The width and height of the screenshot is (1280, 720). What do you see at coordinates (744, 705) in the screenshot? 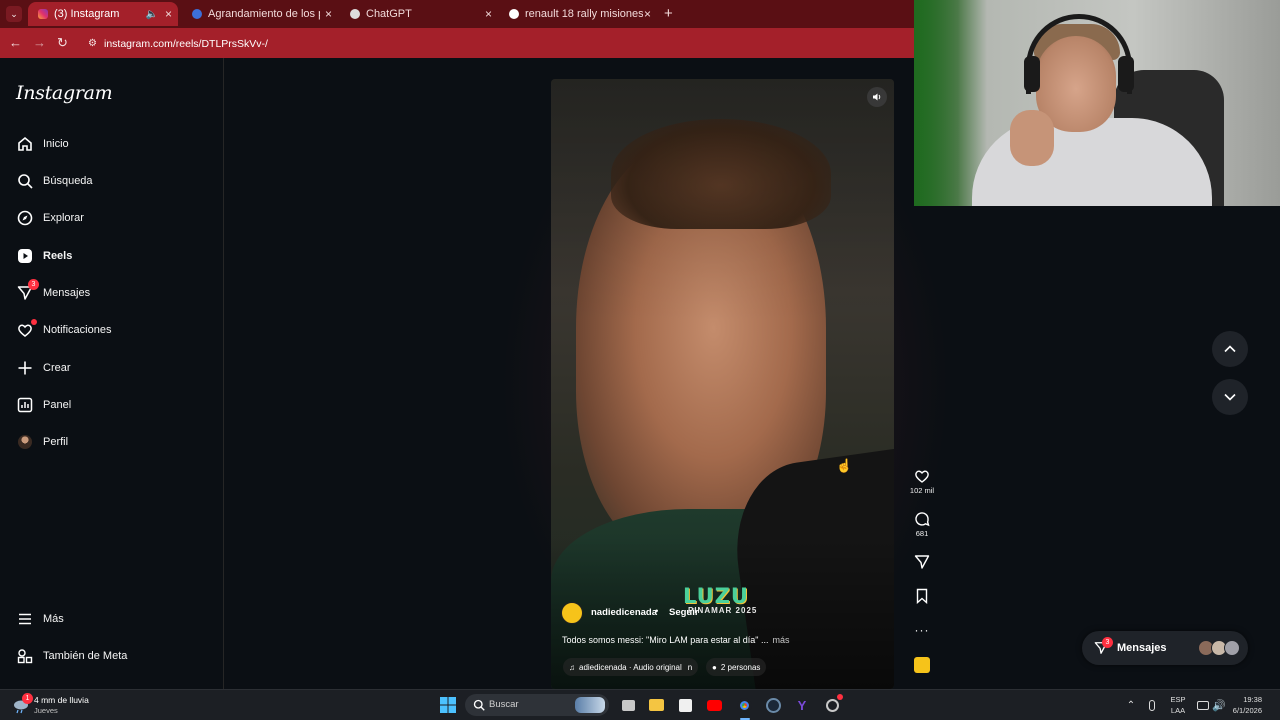
I see `chrome-icon` at bounding box center [744, 705].